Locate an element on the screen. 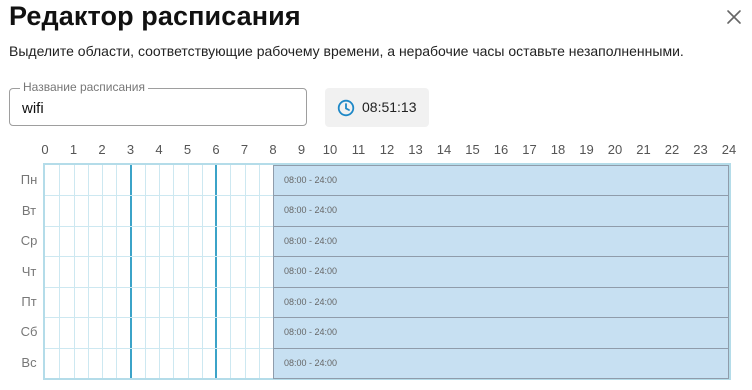  hour-label: 19 is located at coordinates (586, 149).